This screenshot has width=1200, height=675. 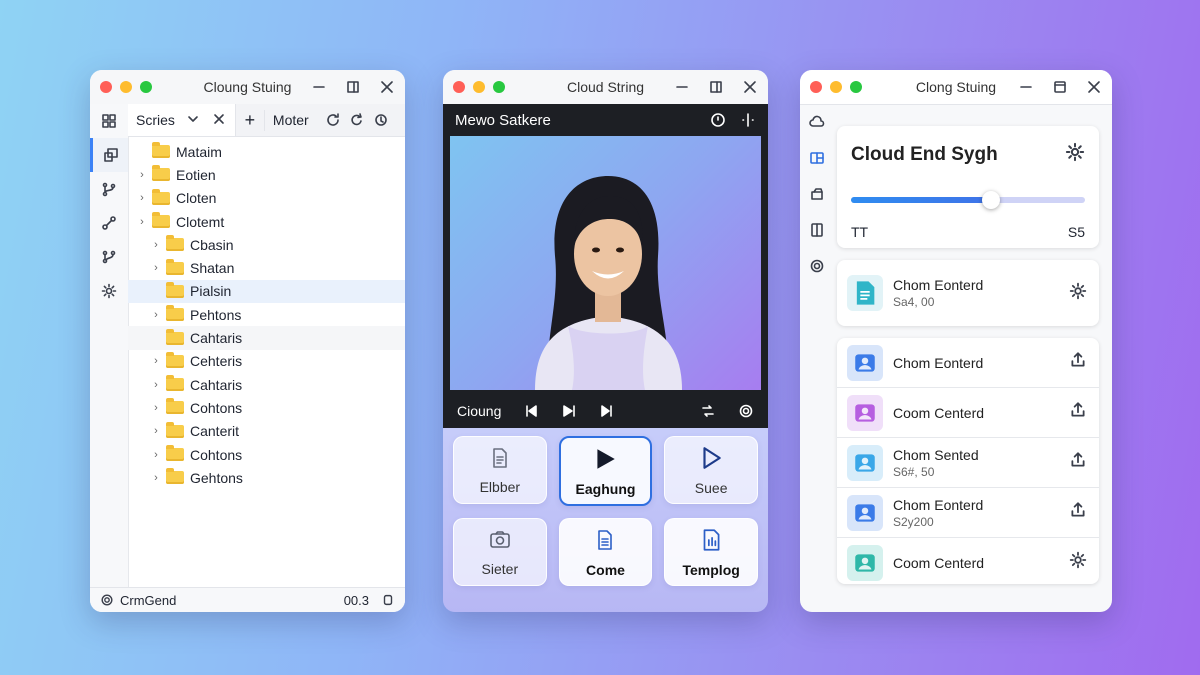 I want to click on tree-item-label: Cahtaris, so click(x=216, y=384).